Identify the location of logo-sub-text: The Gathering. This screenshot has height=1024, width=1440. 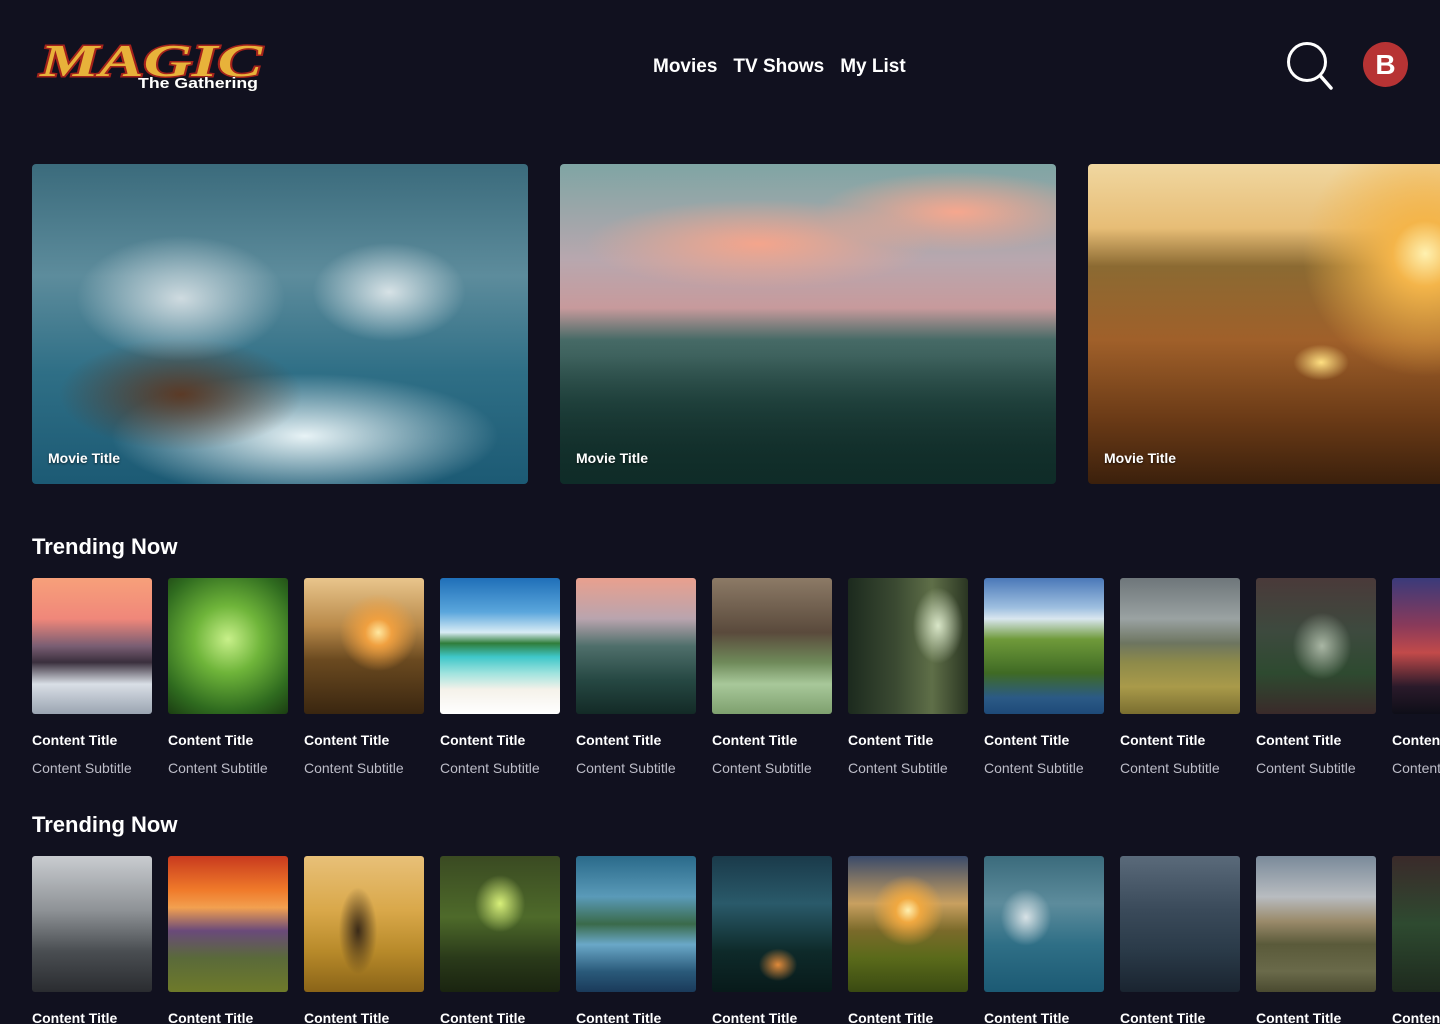
(198, 83).